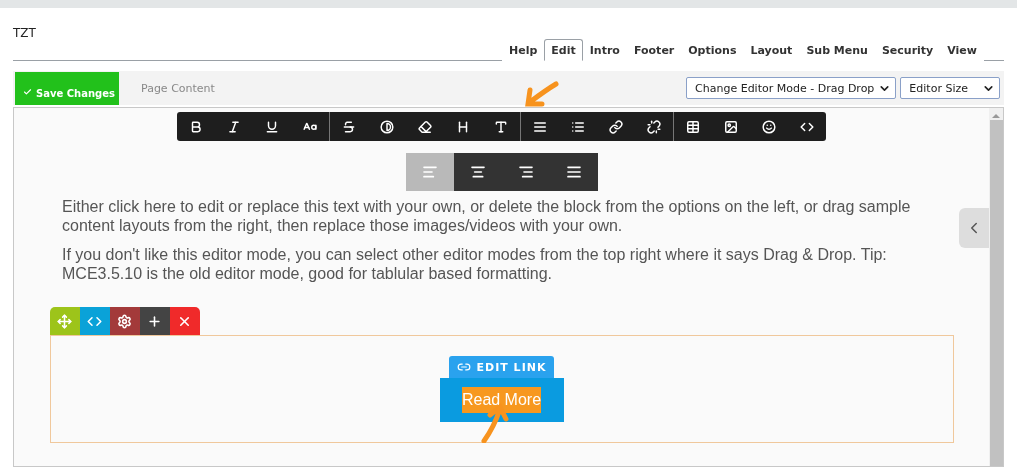 The height and width of the screenshot is (467, 1017). Describe the element at coordinates (178, 88) in the screenshot. I see `section-label: Page Content` at that location.